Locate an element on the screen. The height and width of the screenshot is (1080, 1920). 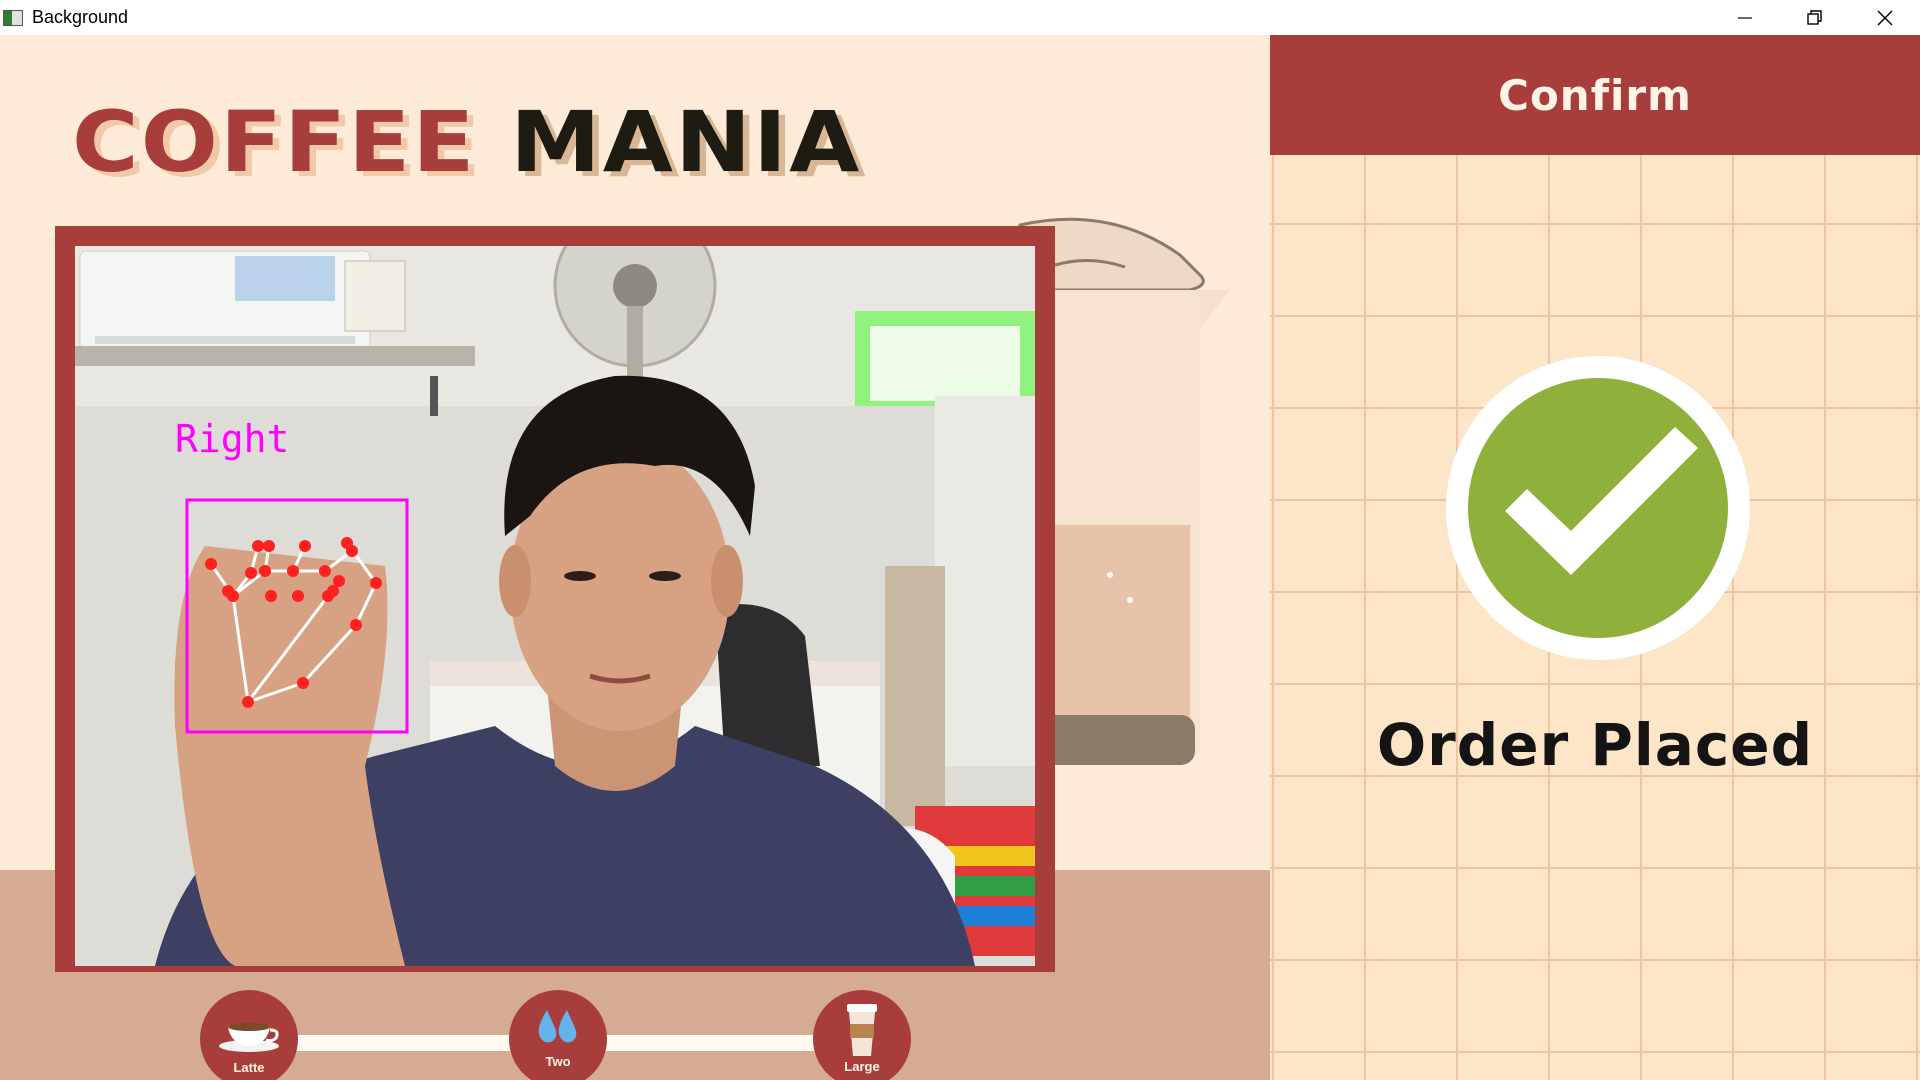
order-status-text: Order Placed is located at coordinates (1595, 745).